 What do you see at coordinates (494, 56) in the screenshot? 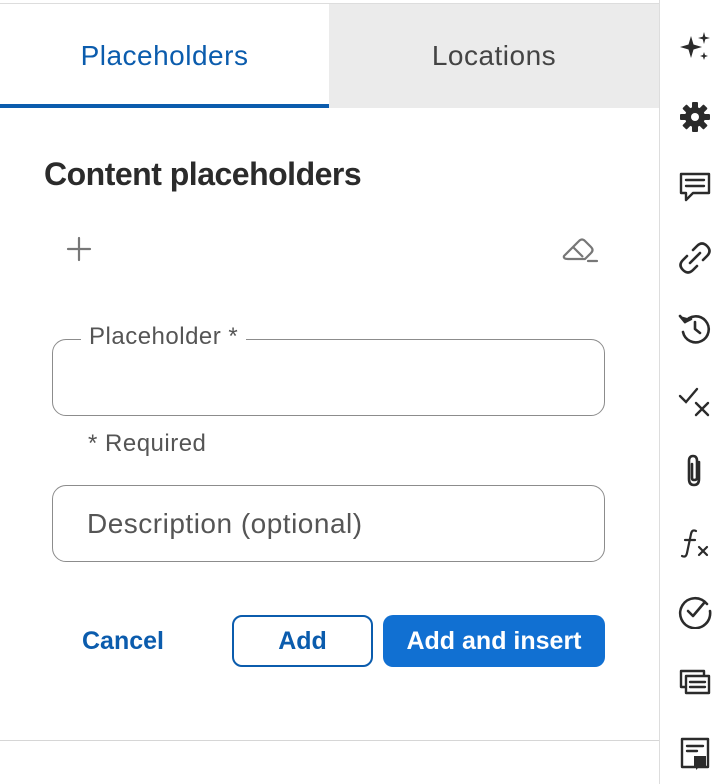
I see `tab-locations: Locations` at bounding box center [494, 56].